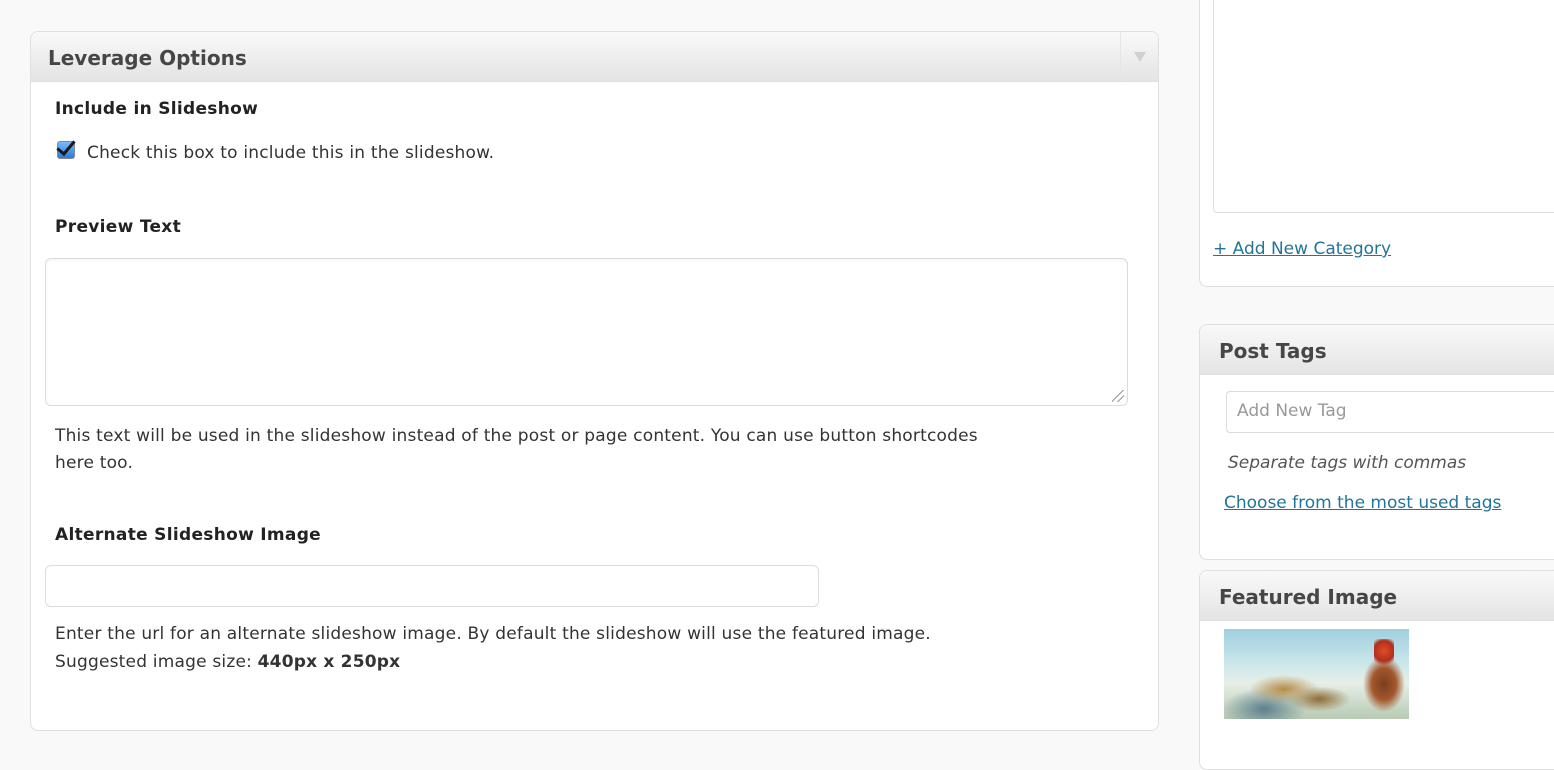 The width and height of the screenshot is (1554, 770). I want to click on featured-image-title: Featured Image, so click(1308, 597).